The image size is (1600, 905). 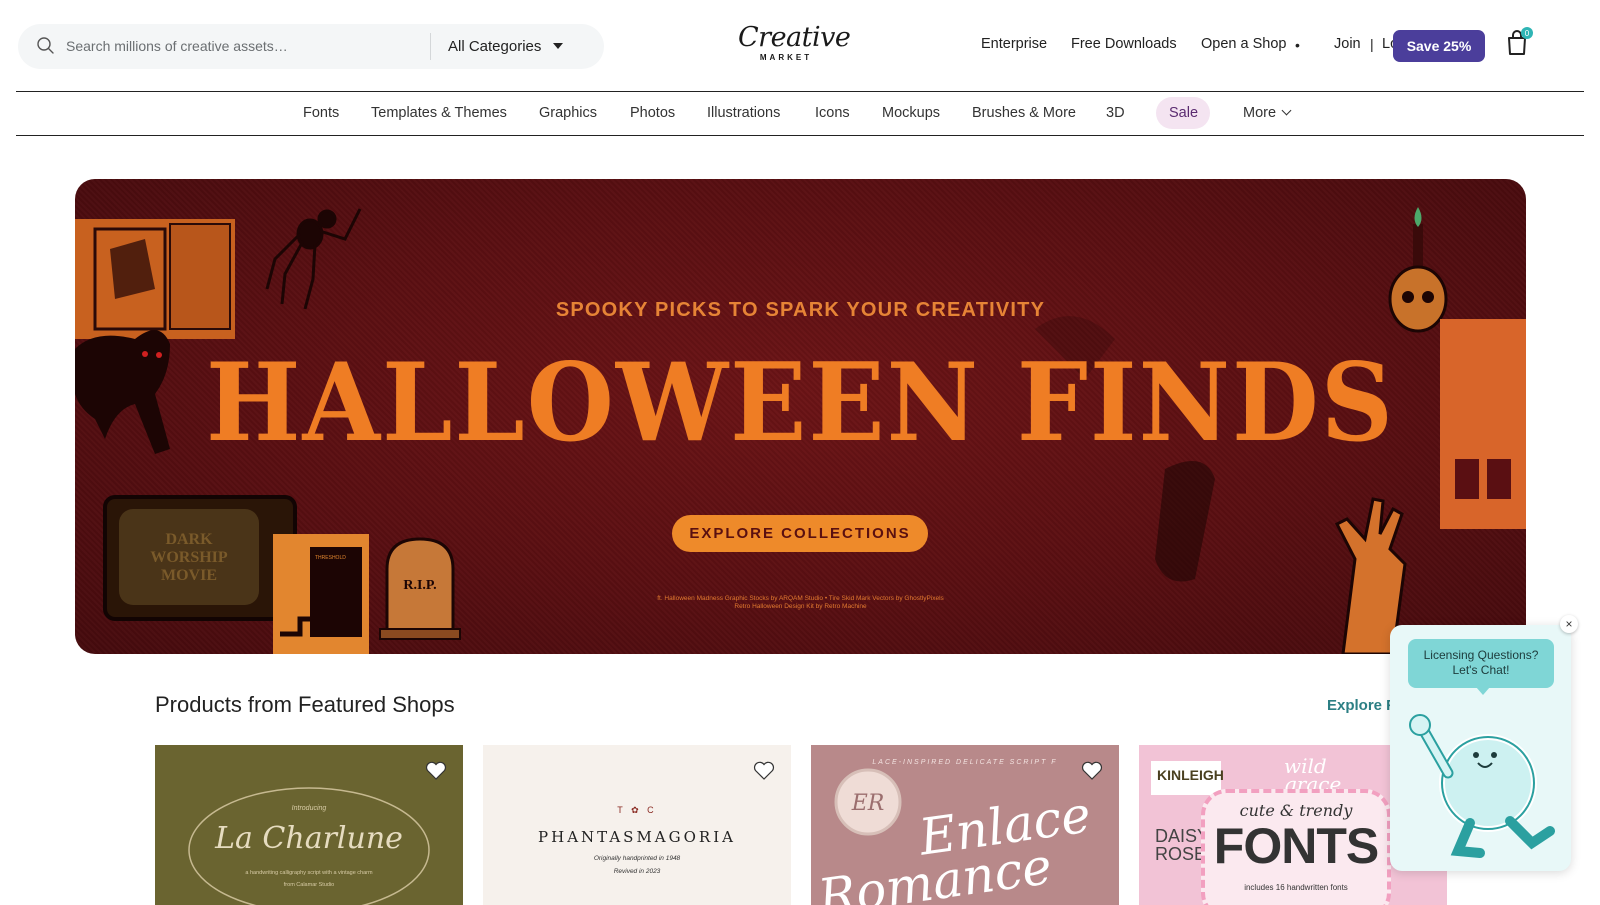 What do you see at coordinates (189, 575) in the screenshot?
I see `svg-text: MOVIE` at bounding box center [189, 575].